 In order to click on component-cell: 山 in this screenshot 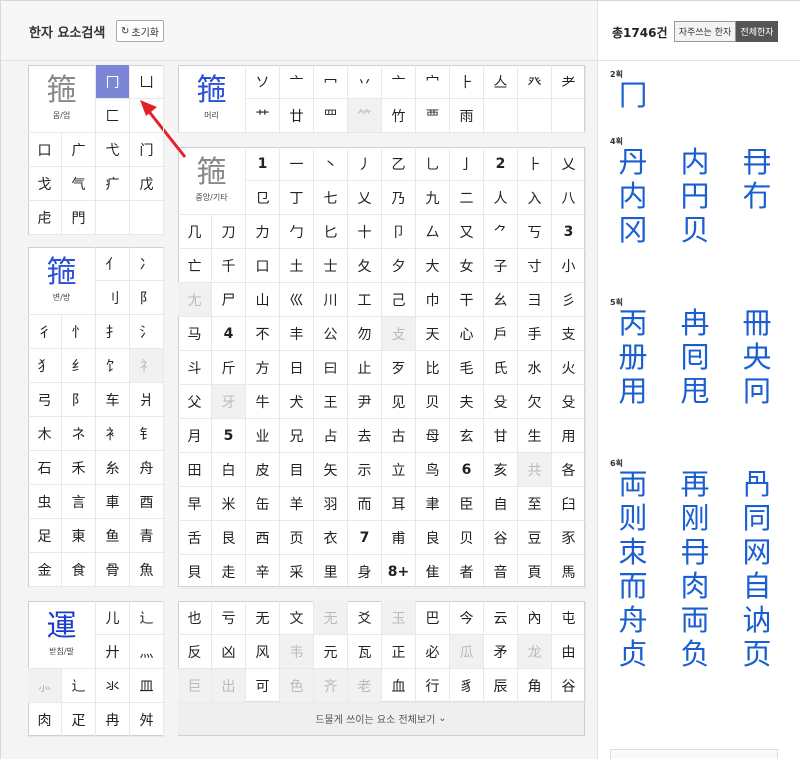, I will do `click(263, 300)`.